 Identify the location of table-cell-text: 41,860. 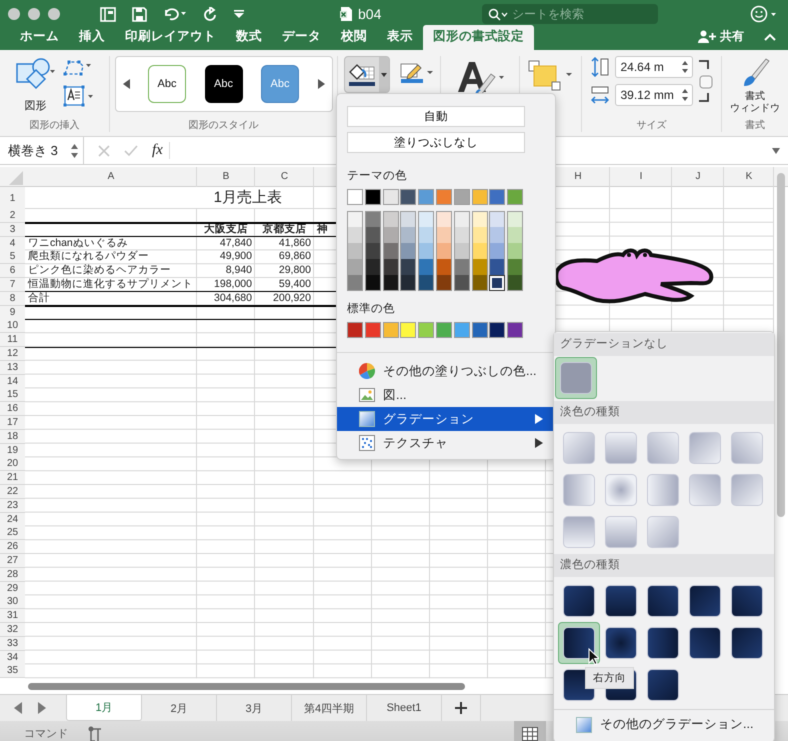
(295, 243).